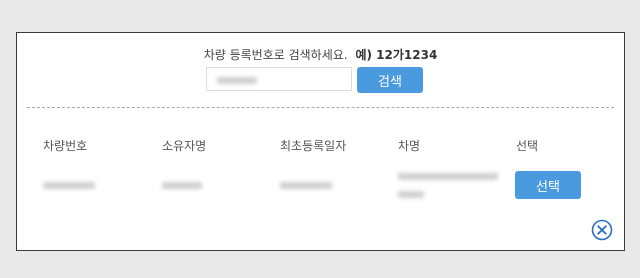 This screenshot has width=640, height=278. Describe the element at coordinates (182, 185) in the screenshot. I see `redacted-owner-name` at that location.